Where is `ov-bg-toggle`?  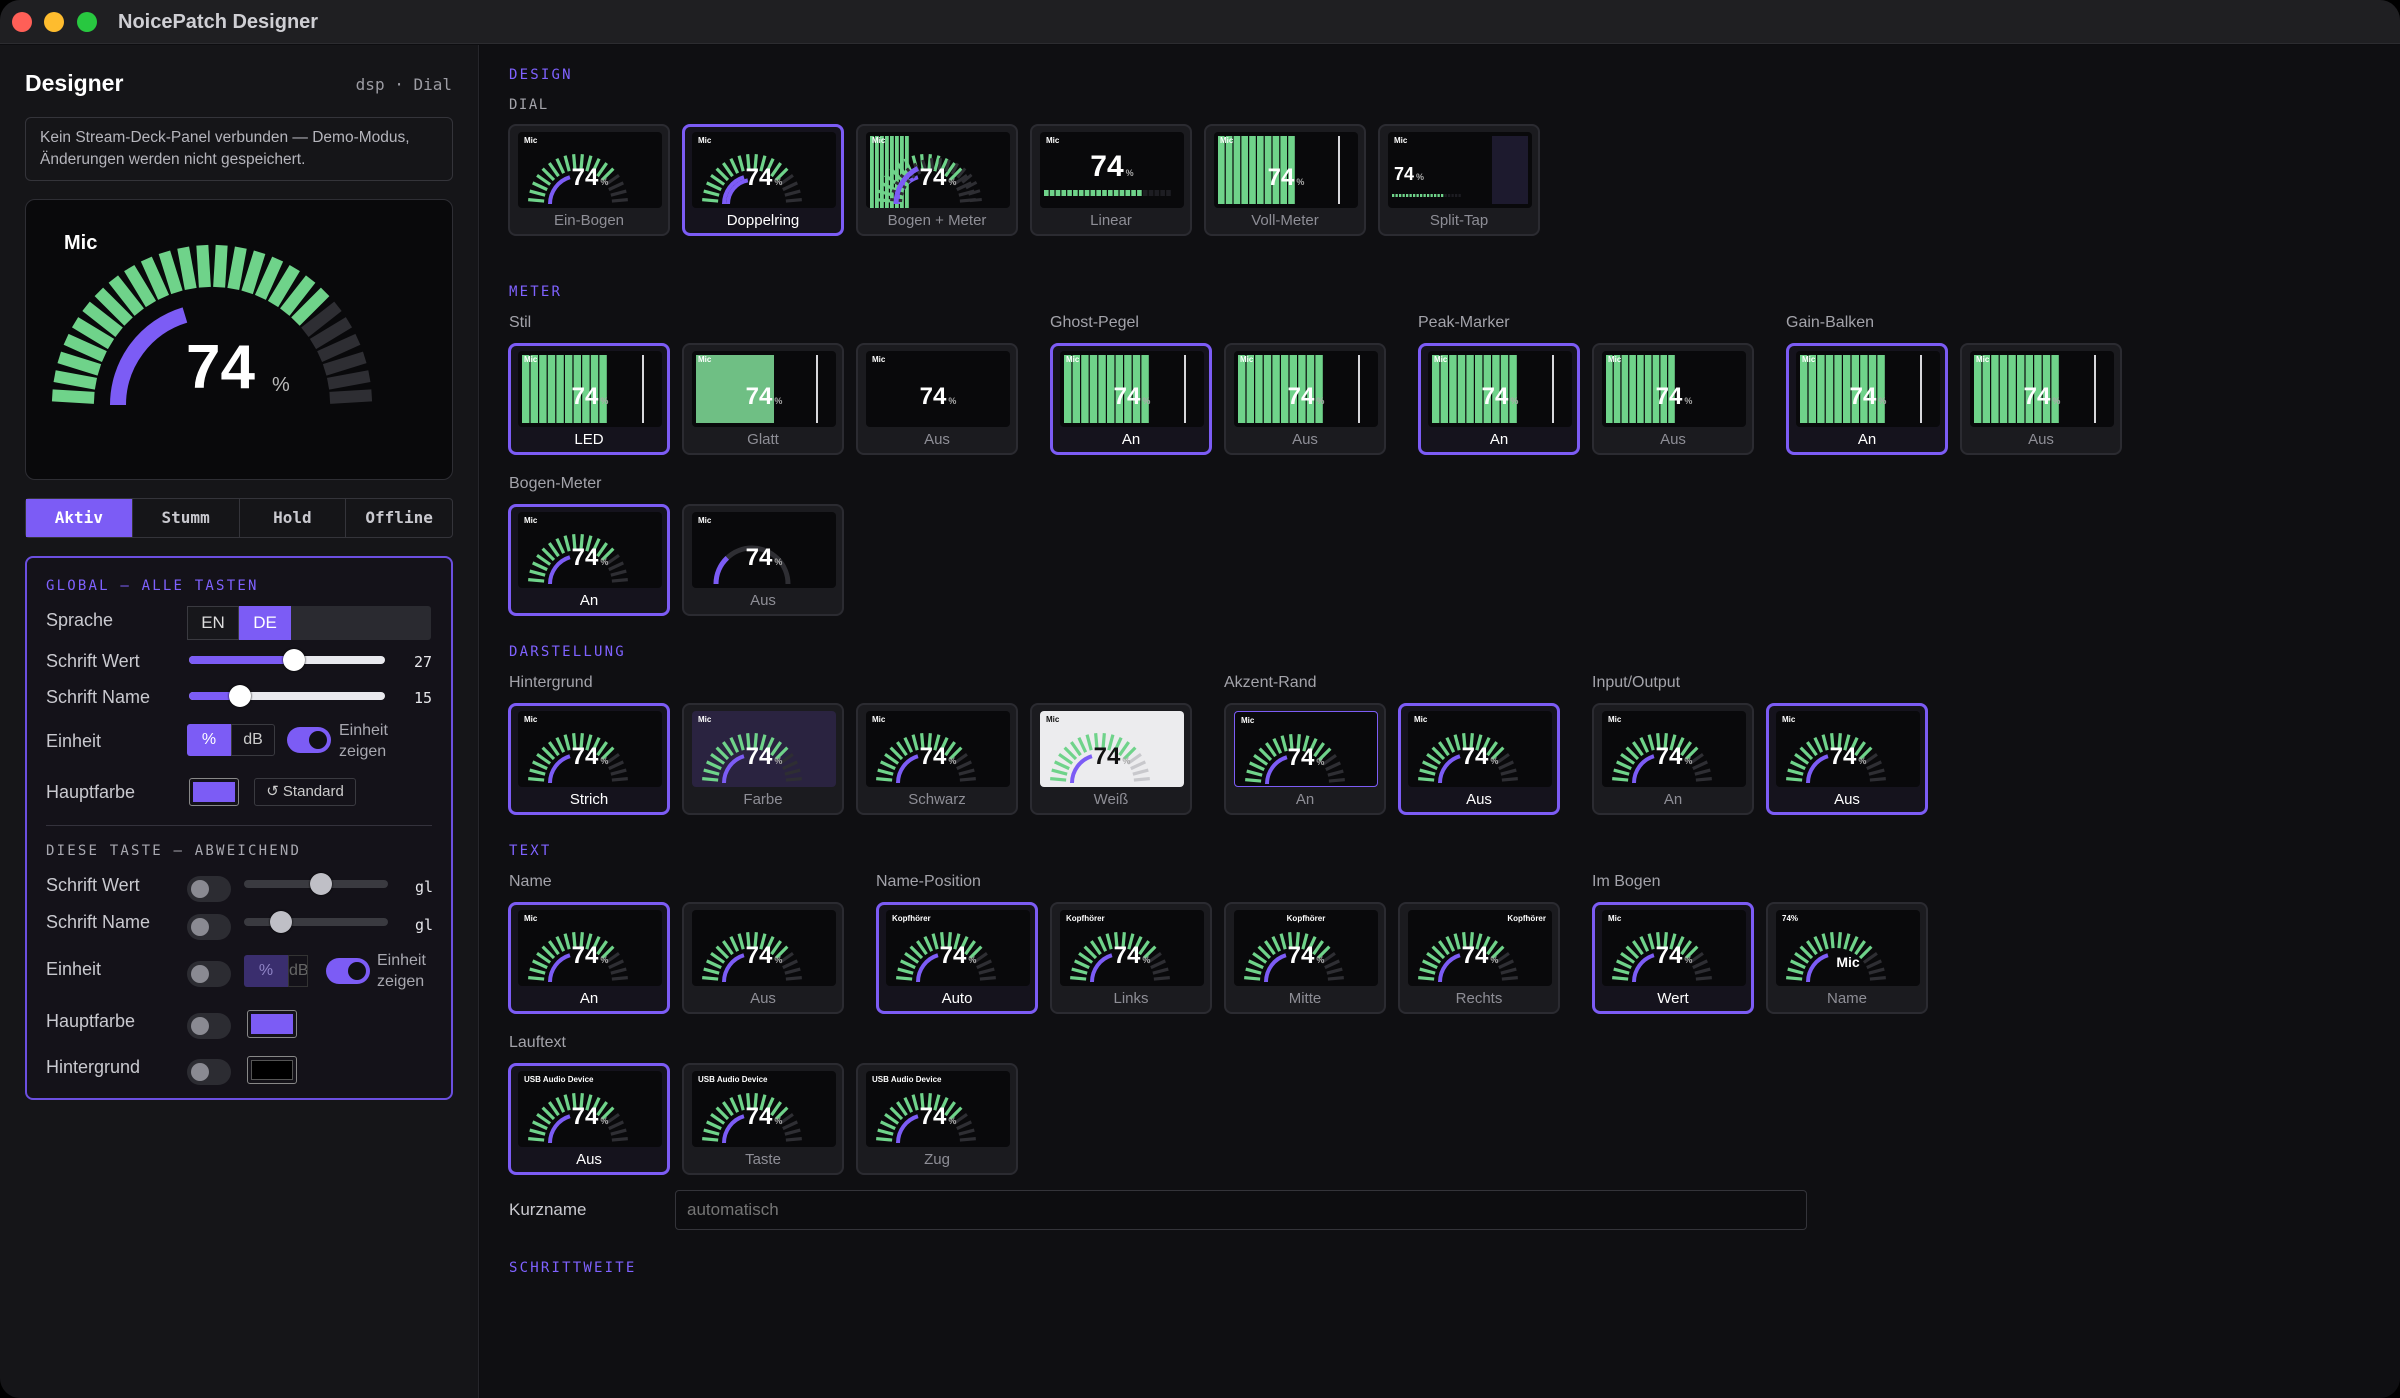
ov-bg-toggle is located at coordinates (209, 1072).